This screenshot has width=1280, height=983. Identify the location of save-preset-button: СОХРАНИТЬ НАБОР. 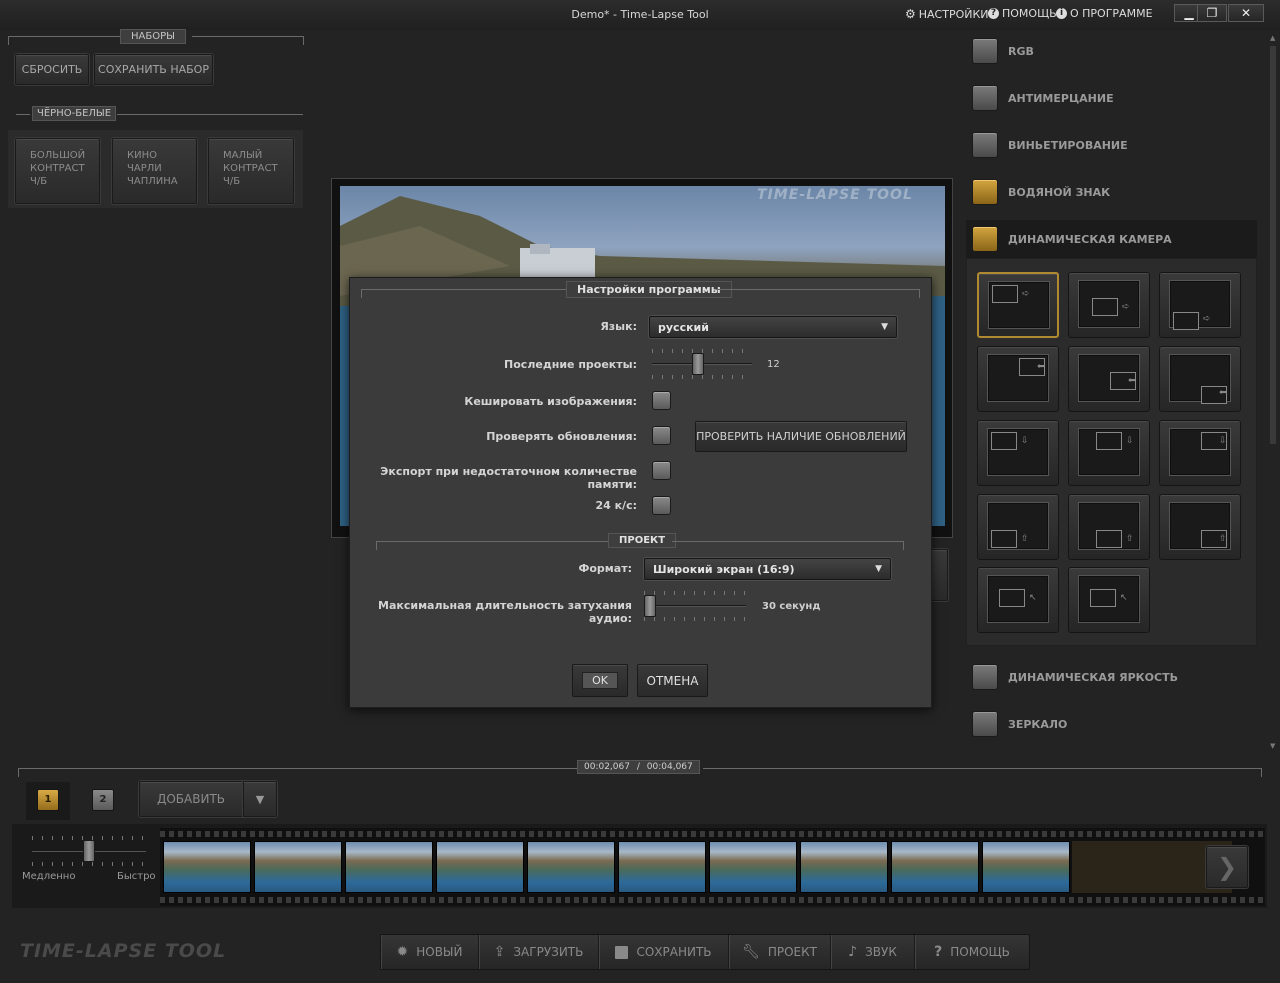
(153, 69).